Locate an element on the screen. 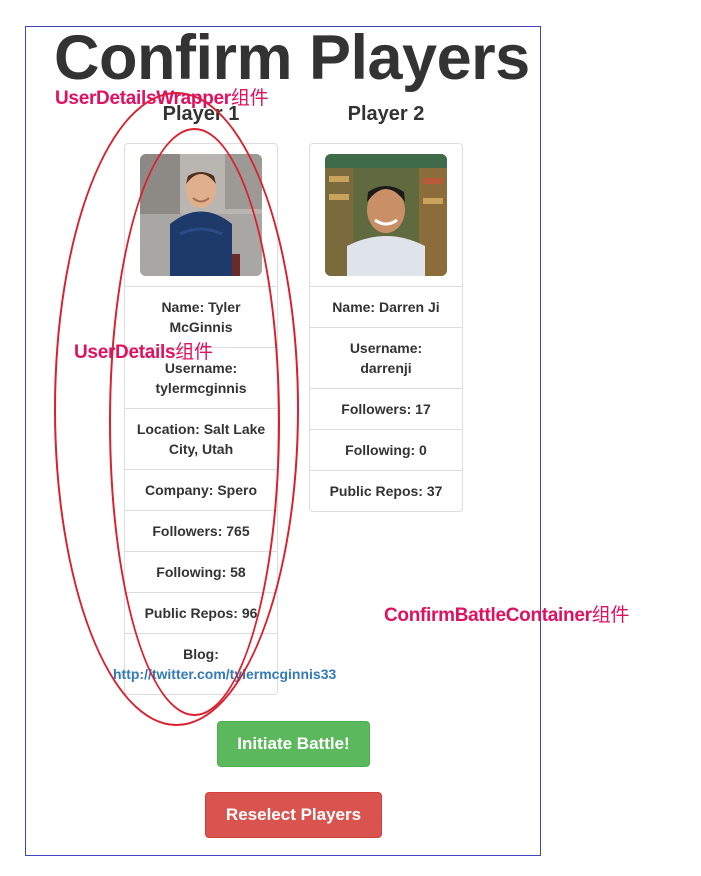  player-2-avatar-cell is located at coordinates (386, 215).